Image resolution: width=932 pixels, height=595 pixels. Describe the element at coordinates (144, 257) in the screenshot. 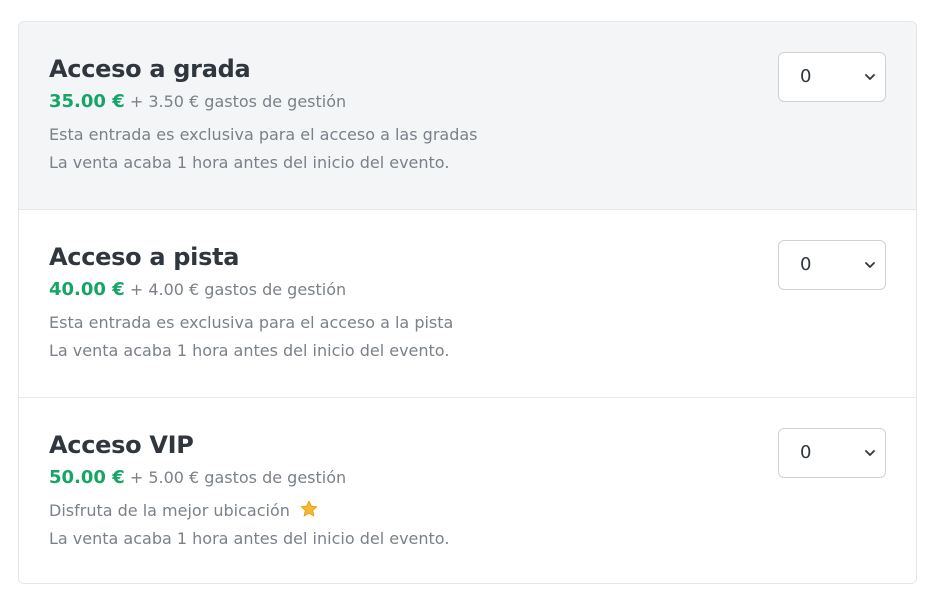

I see `ticket-name: Acceso a pista` at that location.